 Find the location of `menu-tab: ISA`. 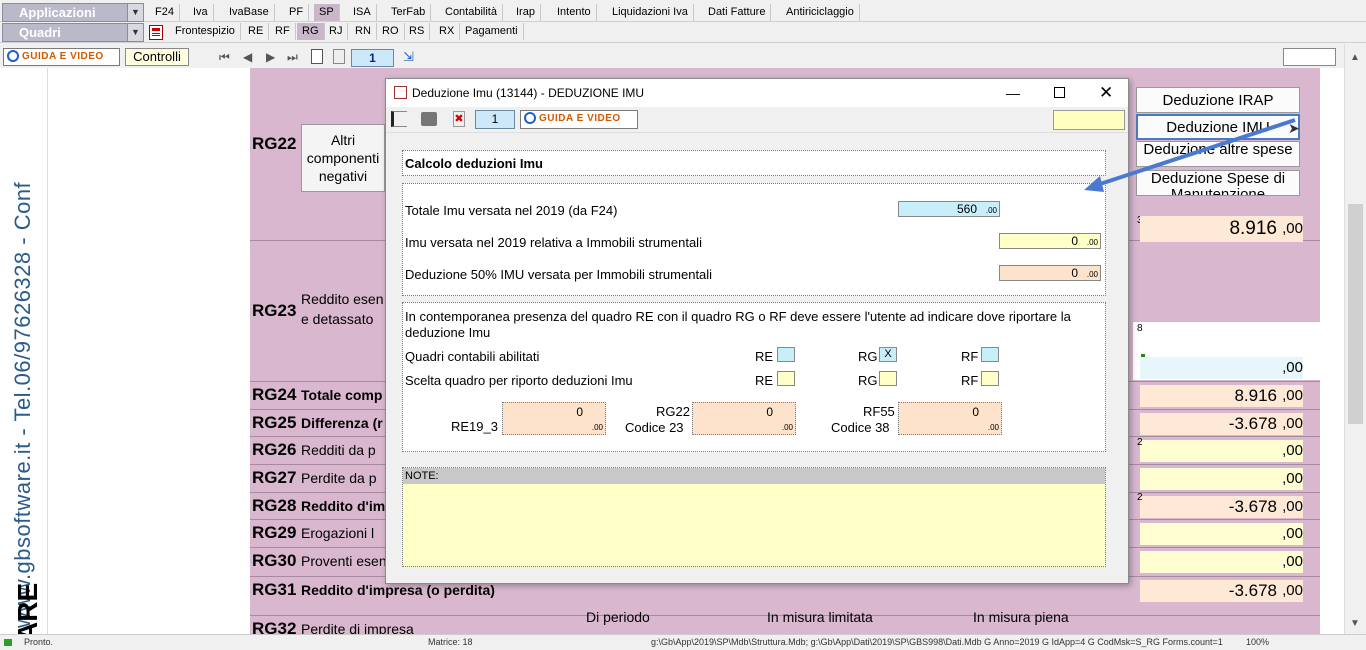

menu-tab: ISA is located at coordinates (362, 12).